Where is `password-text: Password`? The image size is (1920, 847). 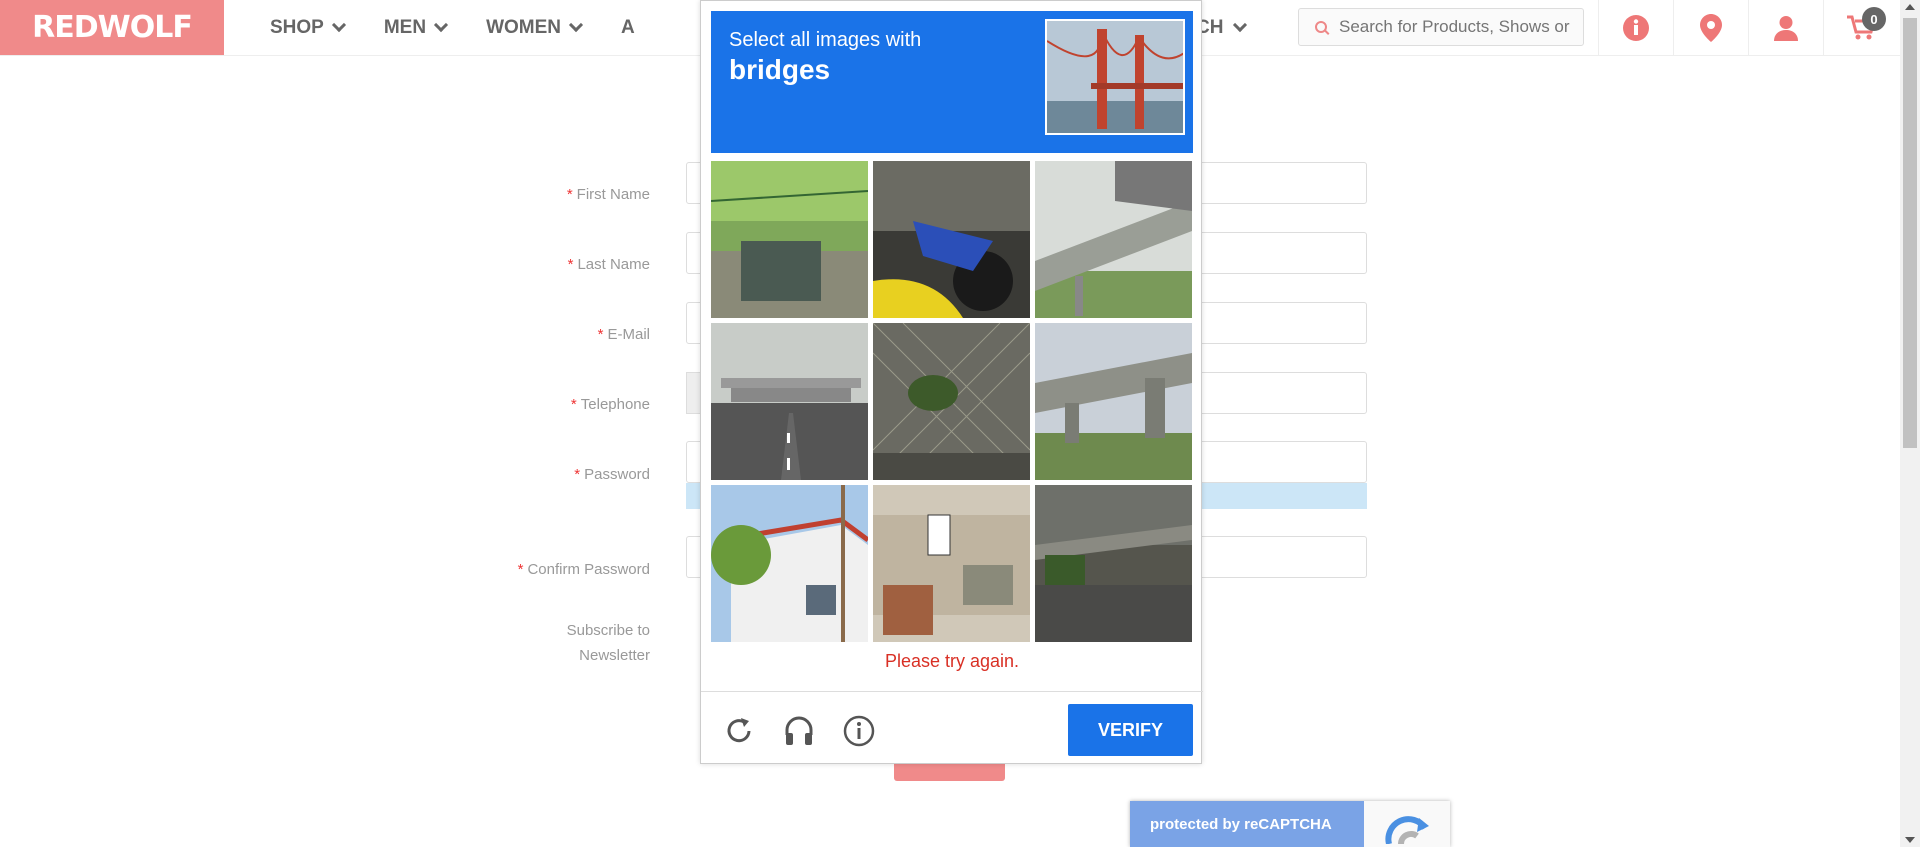 password-text: Password is located at coordinates (617, 474).